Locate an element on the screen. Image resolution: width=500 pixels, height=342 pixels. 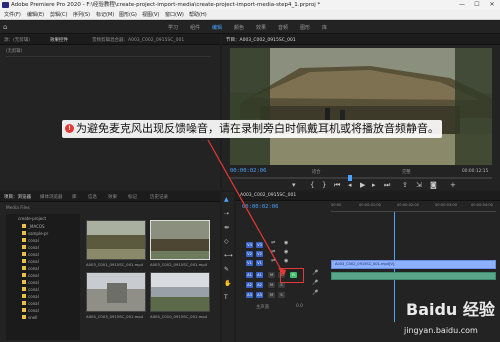
annotation-arrow is located at coordinates (246, 207).